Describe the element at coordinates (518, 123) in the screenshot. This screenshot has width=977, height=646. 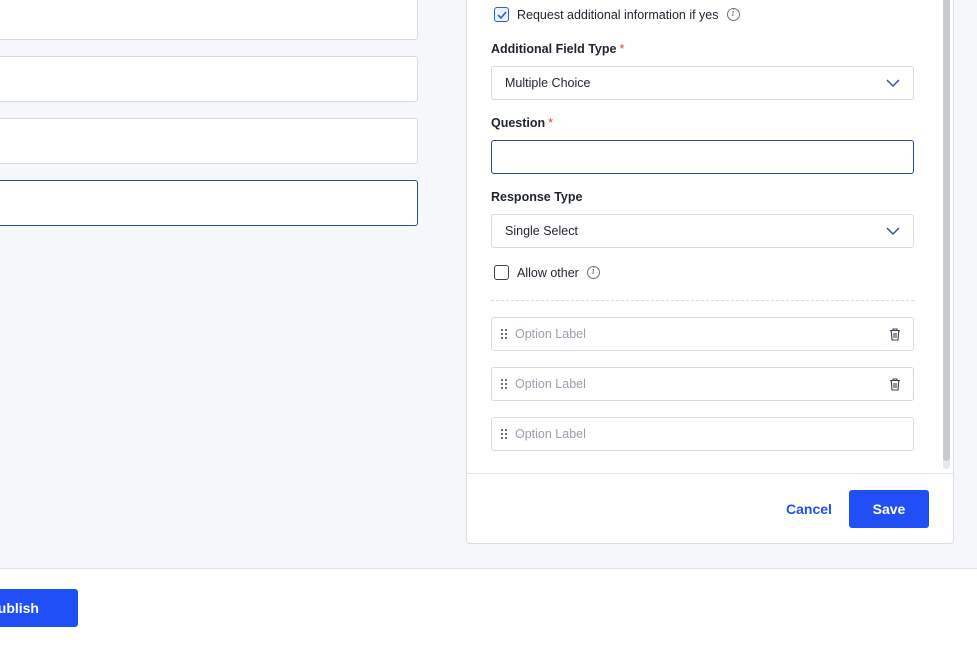
I see `question-label-text: Question` at that location.